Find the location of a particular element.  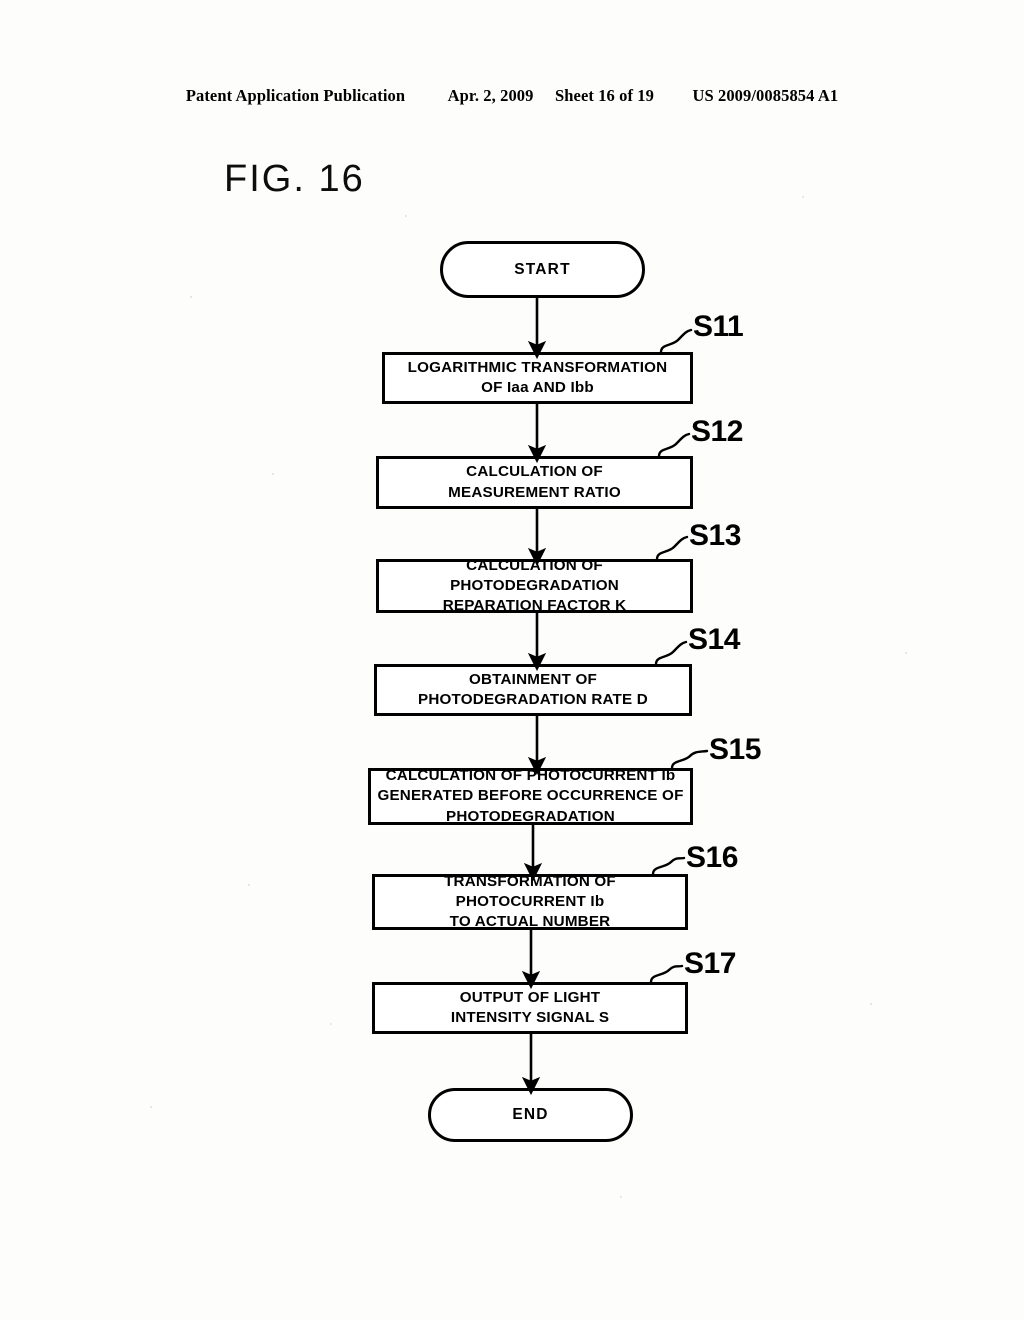

flow-step-s14-id: S14 is located at coordinates (714, 639).